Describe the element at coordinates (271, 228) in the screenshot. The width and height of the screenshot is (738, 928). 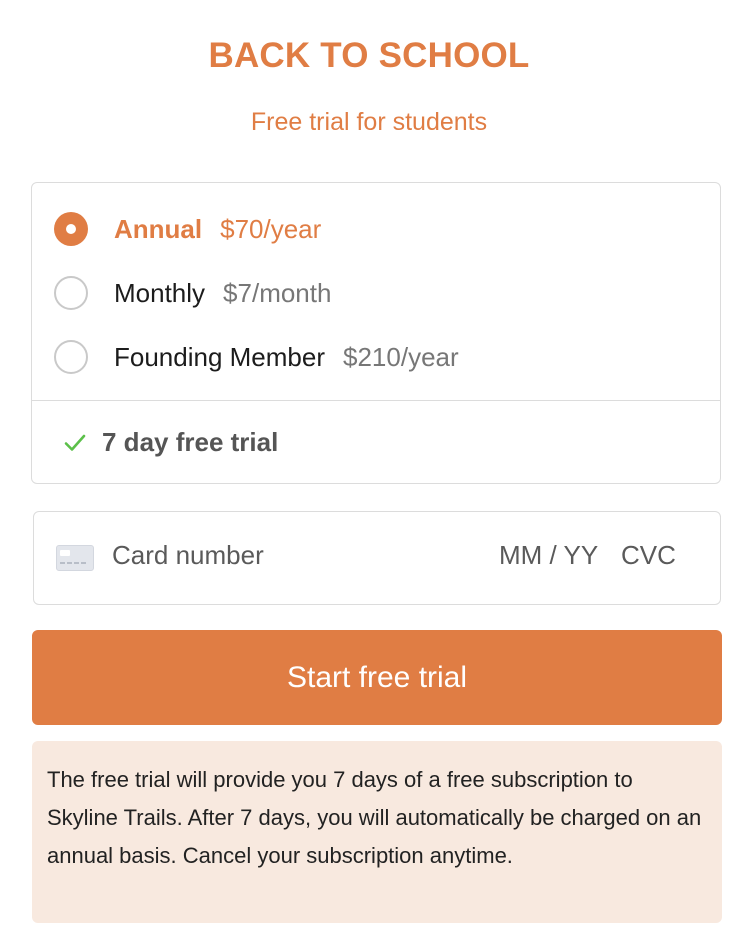
I see `plan-price: $70/year` at that location.